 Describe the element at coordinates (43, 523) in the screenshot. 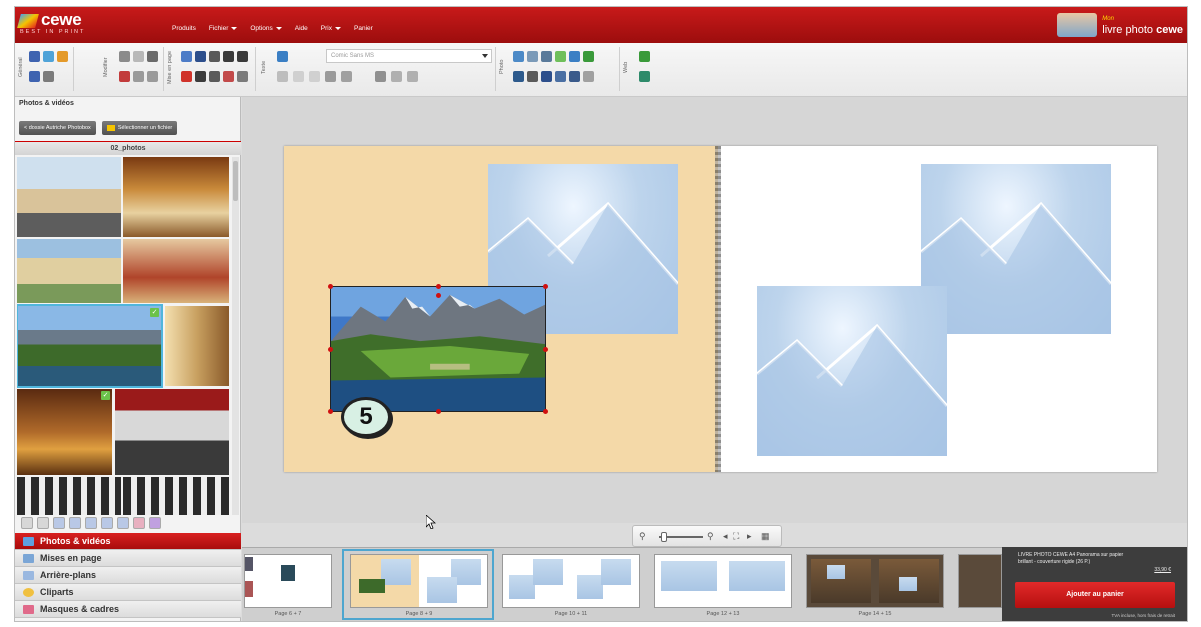

I see `zoom-in-thumbs-icon` at that location.